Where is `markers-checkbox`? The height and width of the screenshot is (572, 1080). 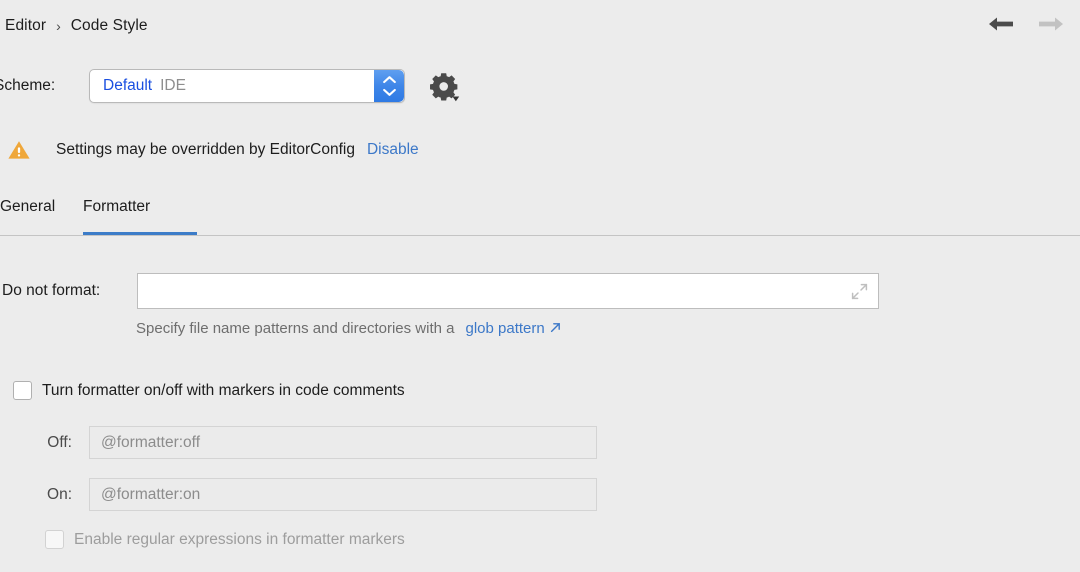 markers-checkbox is located at coordinates (22, 390).